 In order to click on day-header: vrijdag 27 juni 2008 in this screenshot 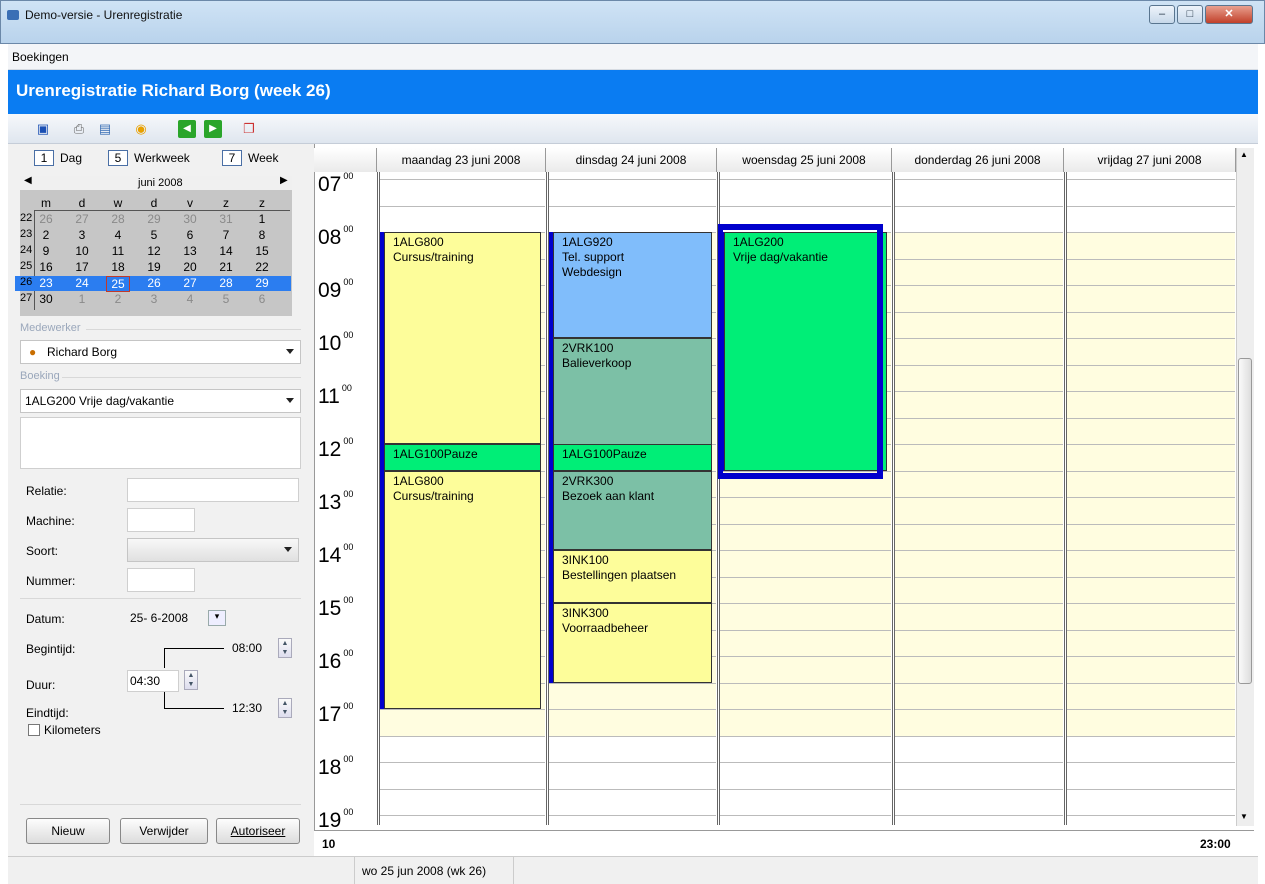, I will do `click(1150, 160)`.